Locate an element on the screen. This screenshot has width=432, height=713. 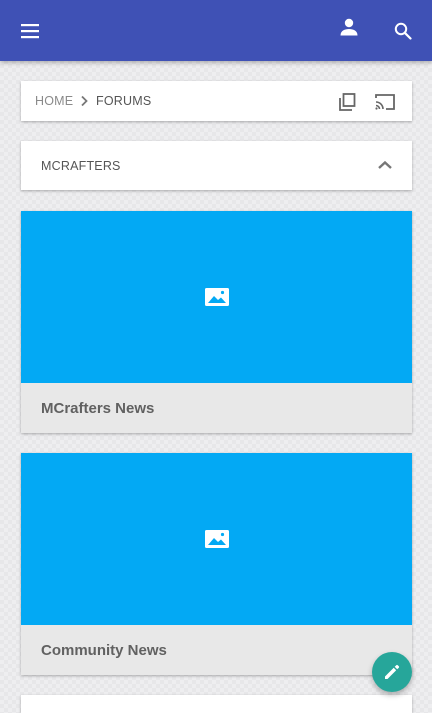
cast-button is located at coordinates (385, 102).